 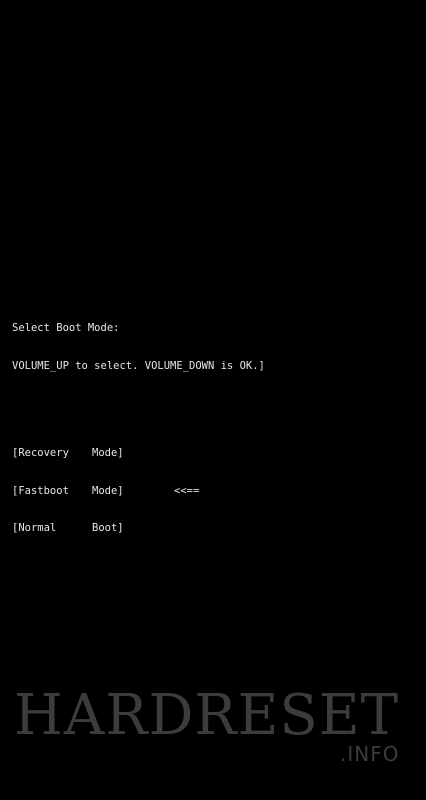 What do you see at coordinates (108, 528) in the screenshot?
I see `boot-option-kind: Boot]` at bounding box center [108, 528].